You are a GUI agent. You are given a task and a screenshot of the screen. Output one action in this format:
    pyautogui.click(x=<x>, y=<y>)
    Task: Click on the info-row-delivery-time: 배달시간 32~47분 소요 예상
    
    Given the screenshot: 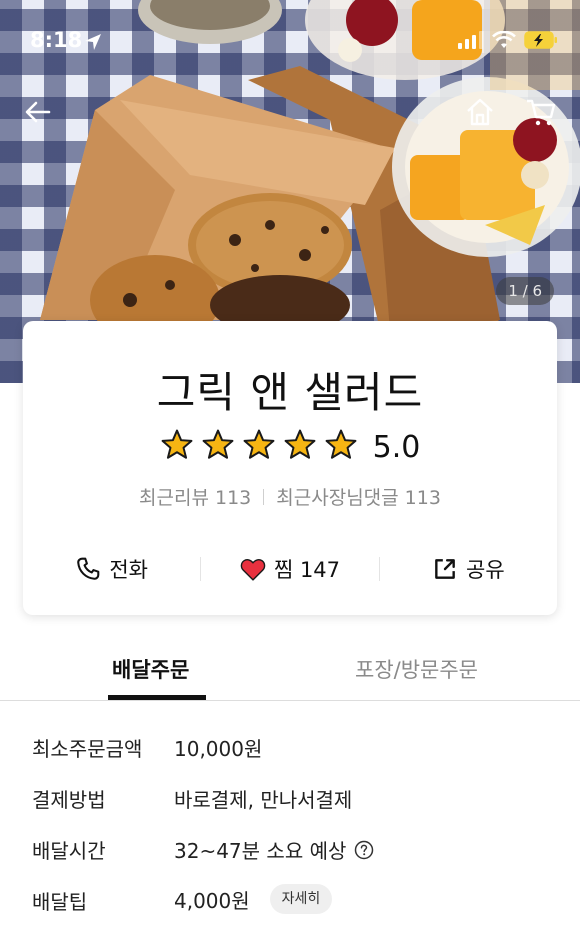 What is the action you would take?
    pyautogui.click(x=292, y=860)
    